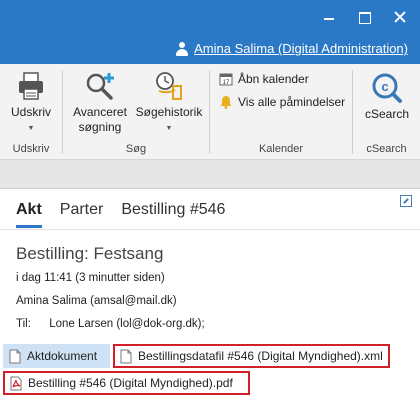 This screenshot has width=420, height=403. I want to click on ribbon-group-print: Udskriv ▼ Udskriv, so click(31, 112).